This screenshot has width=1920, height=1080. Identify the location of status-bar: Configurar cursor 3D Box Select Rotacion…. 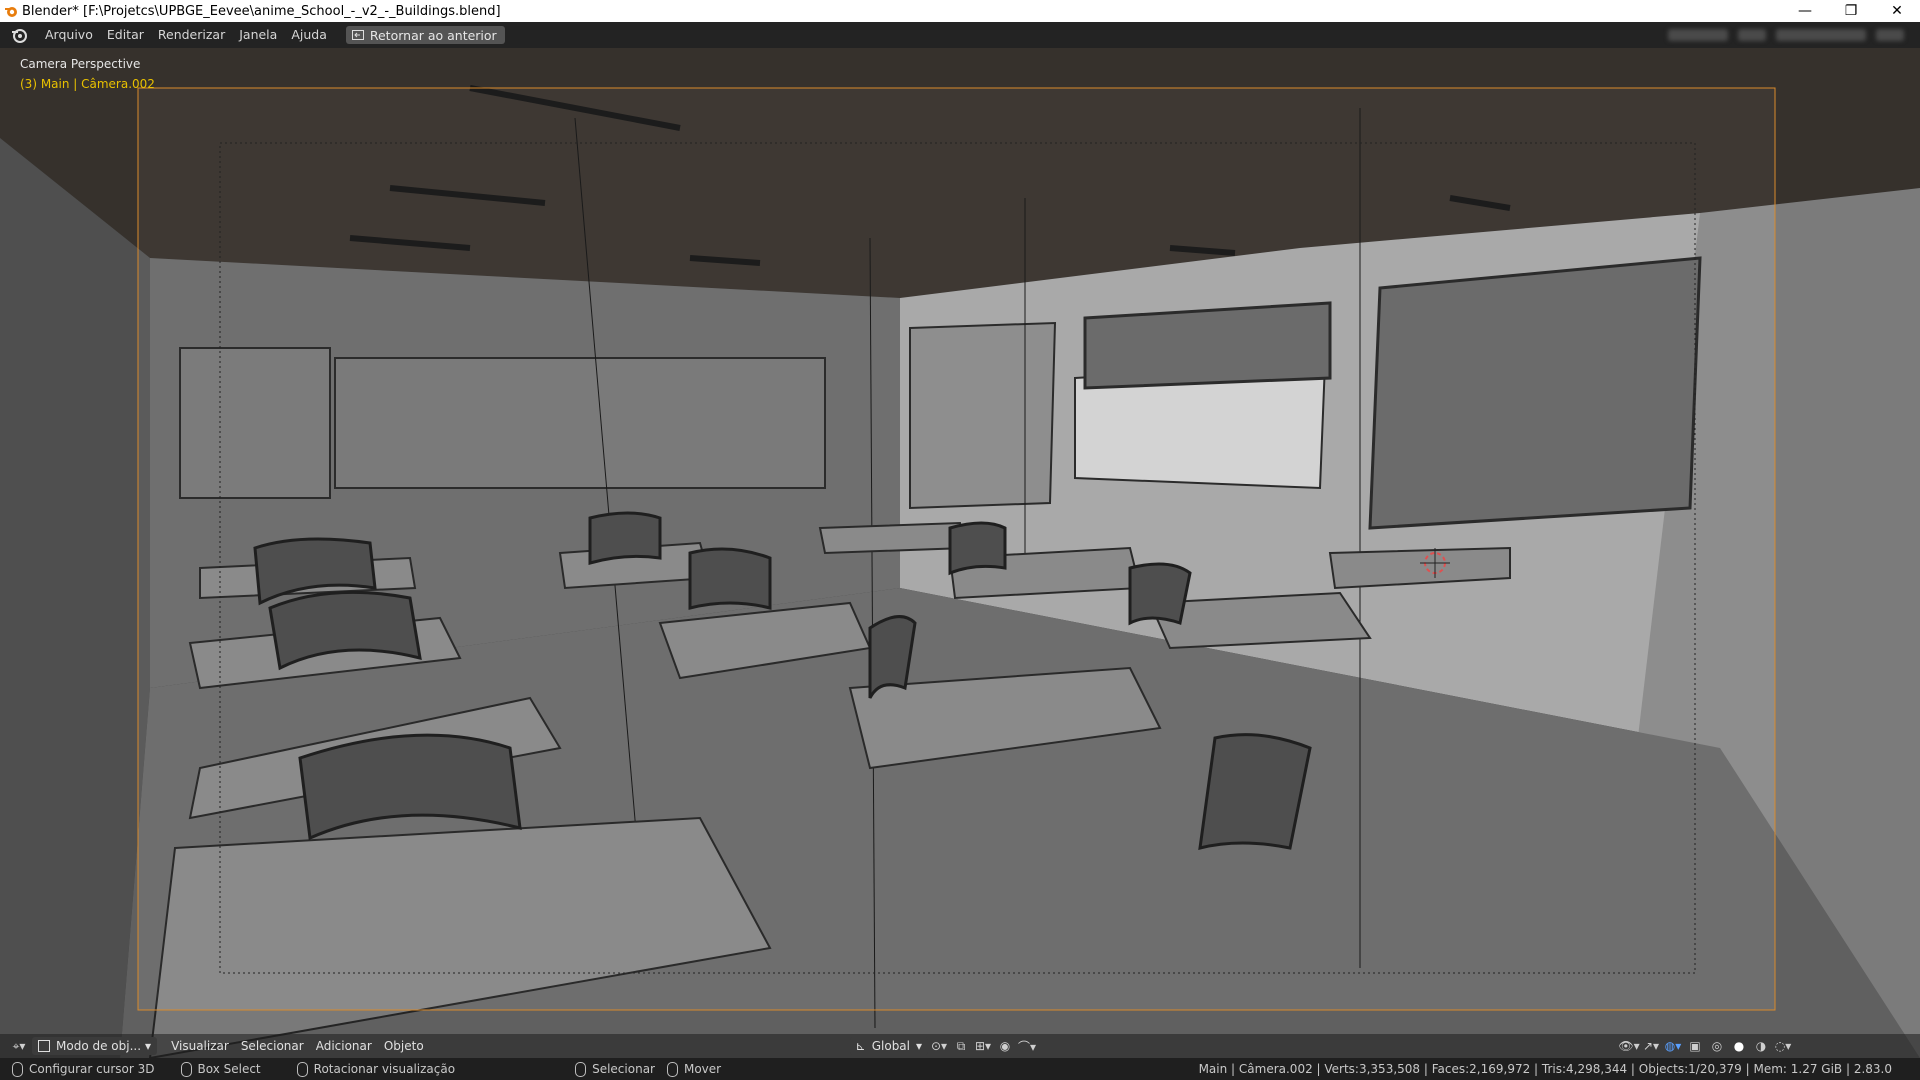
(960, 1069).